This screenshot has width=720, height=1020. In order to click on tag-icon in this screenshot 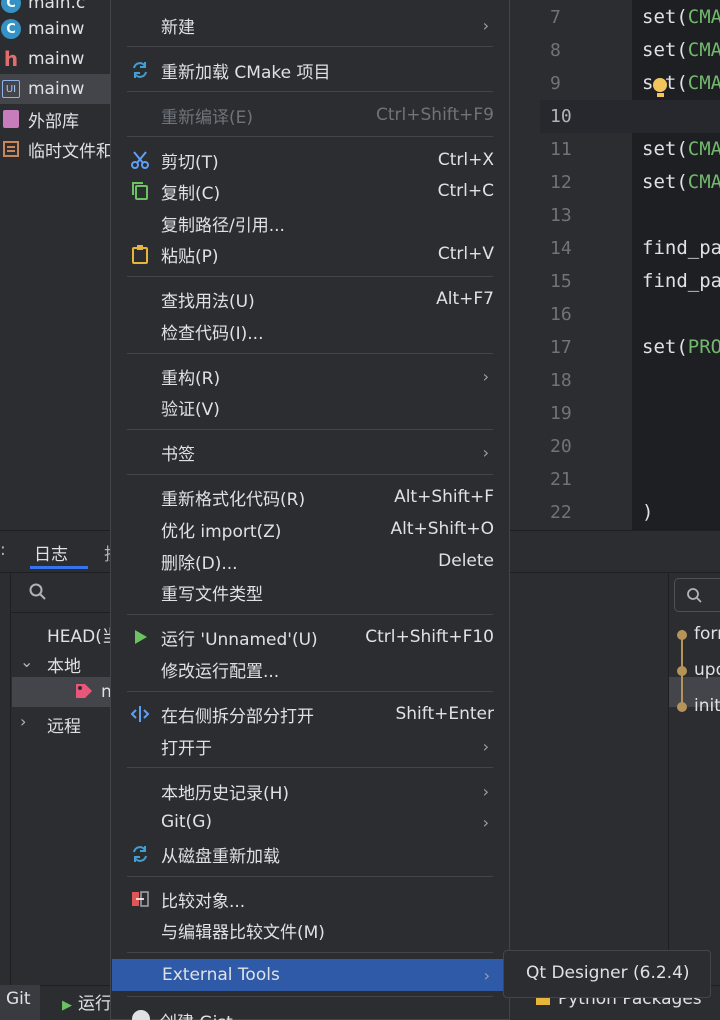, I will do `click(84, 691)`.